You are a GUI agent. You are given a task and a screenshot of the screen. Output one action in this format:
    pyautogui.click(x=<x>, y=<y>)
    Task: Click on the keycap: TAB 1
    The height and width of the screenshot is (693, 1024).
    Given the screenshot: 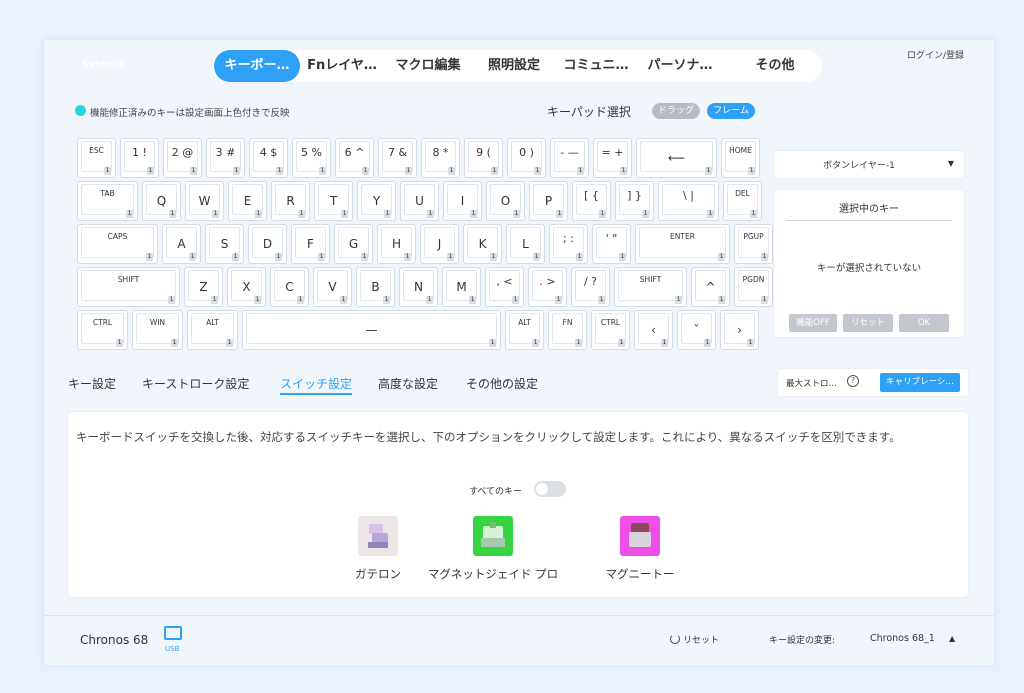 What is the action you would take?
    pyautogui.click(x=107, y=201)
    